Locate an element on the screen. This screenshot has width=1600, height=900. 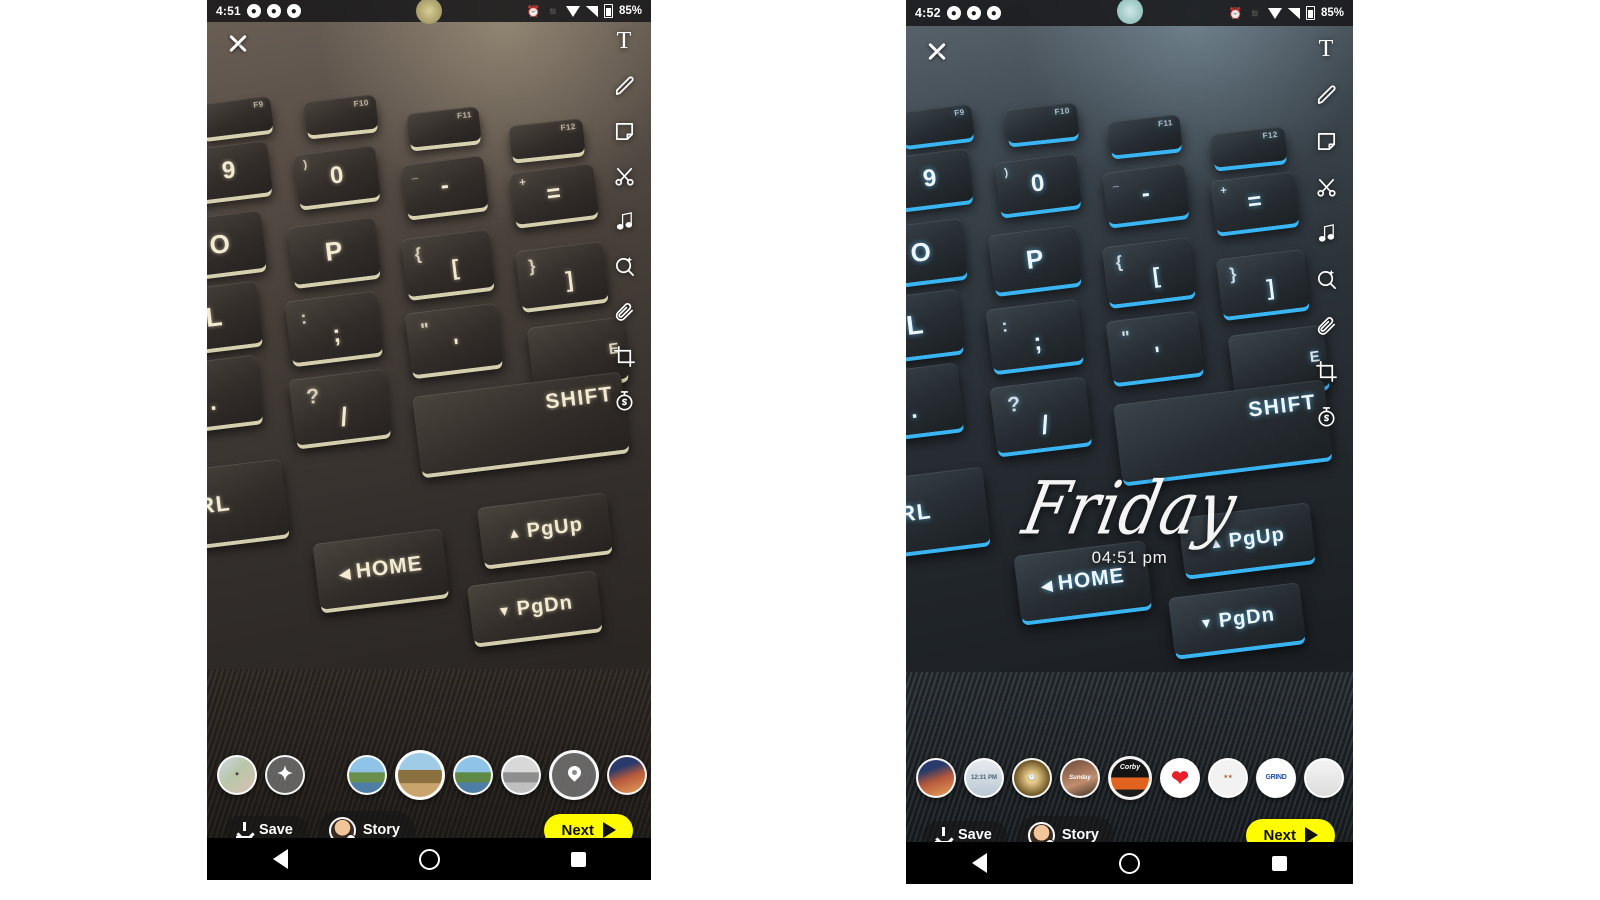
filter-heart: ❤ is located at coordinates (1180, 778).